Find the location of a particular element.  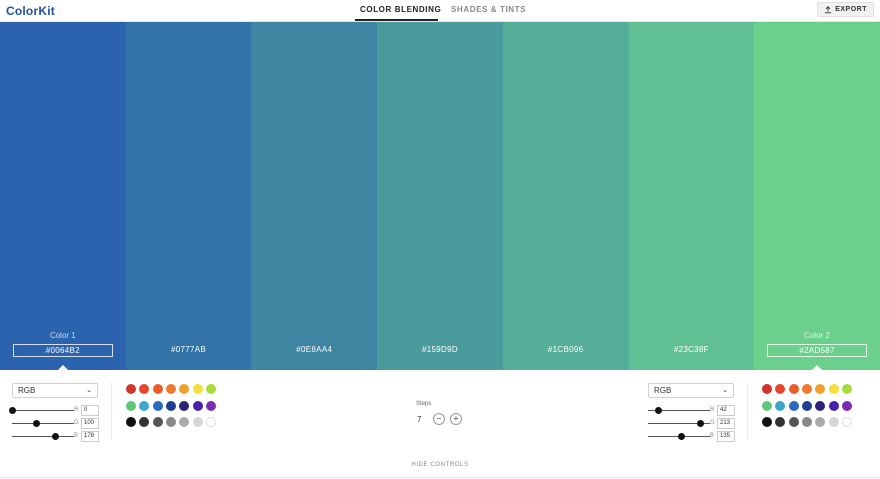

swatch-5: #1CB096 is located at coordinates (565, 196).